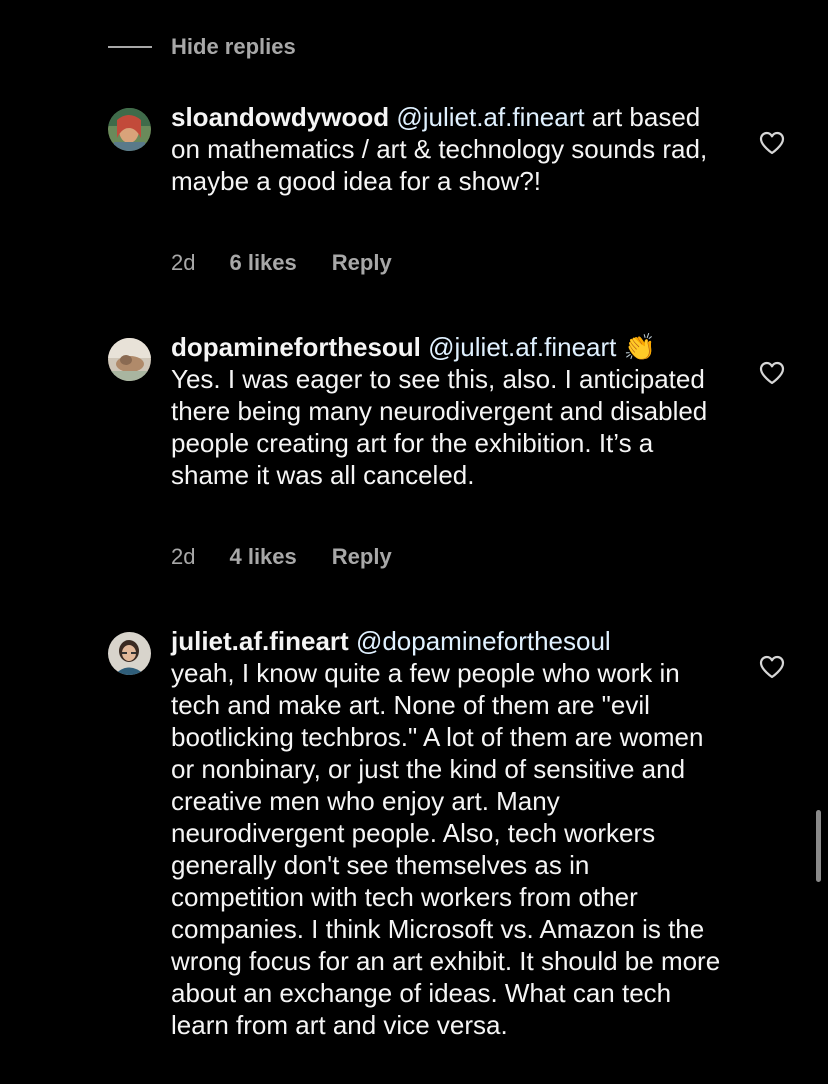  What do you see at coordinates (260, 641) in the screenshot?
I see `comment-username: juliet.af.fineart` at bounding box center [260, 641].